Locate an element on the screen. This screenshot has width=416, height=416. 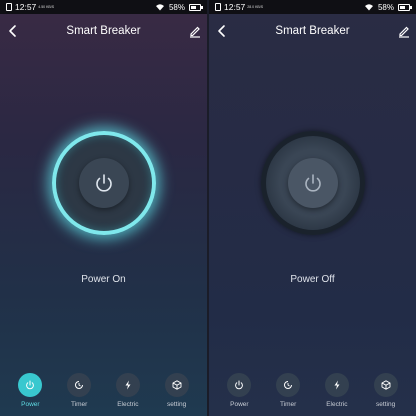
power-status-text: Power On is located at coordinates (103, 279).